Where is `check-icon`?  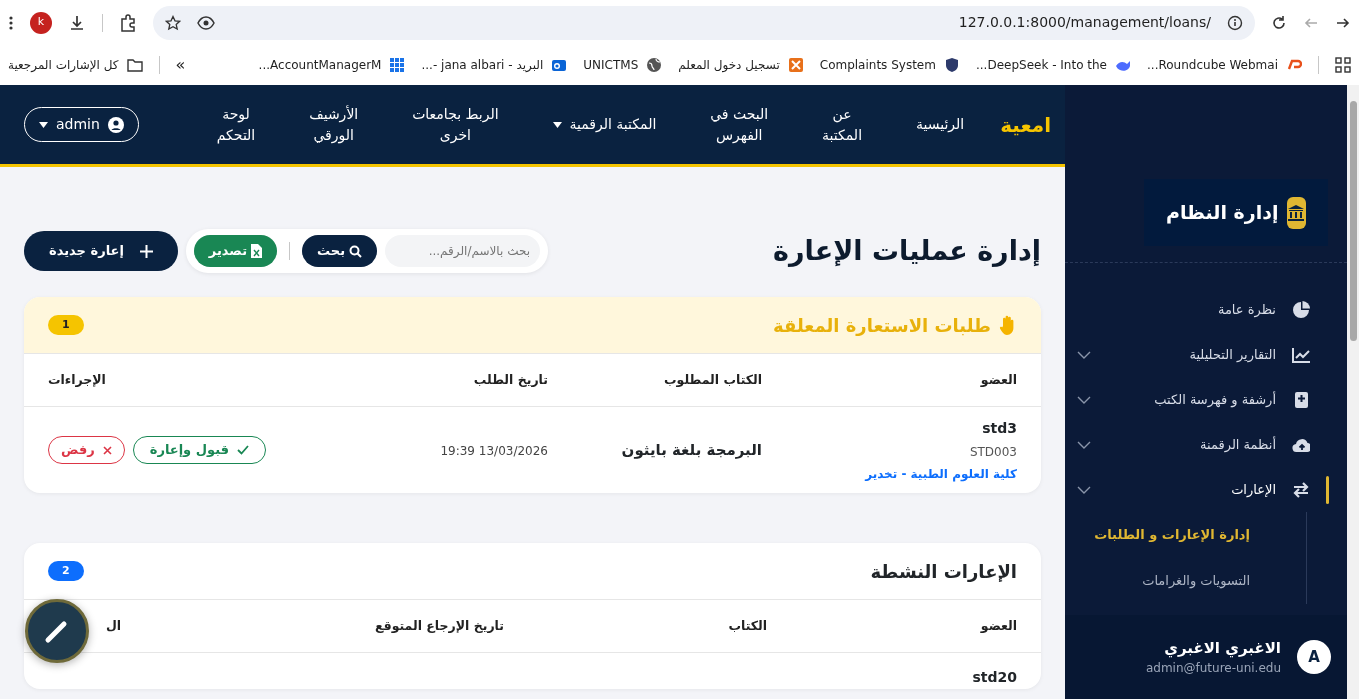
check-icon is located at coordinates (242, 450).